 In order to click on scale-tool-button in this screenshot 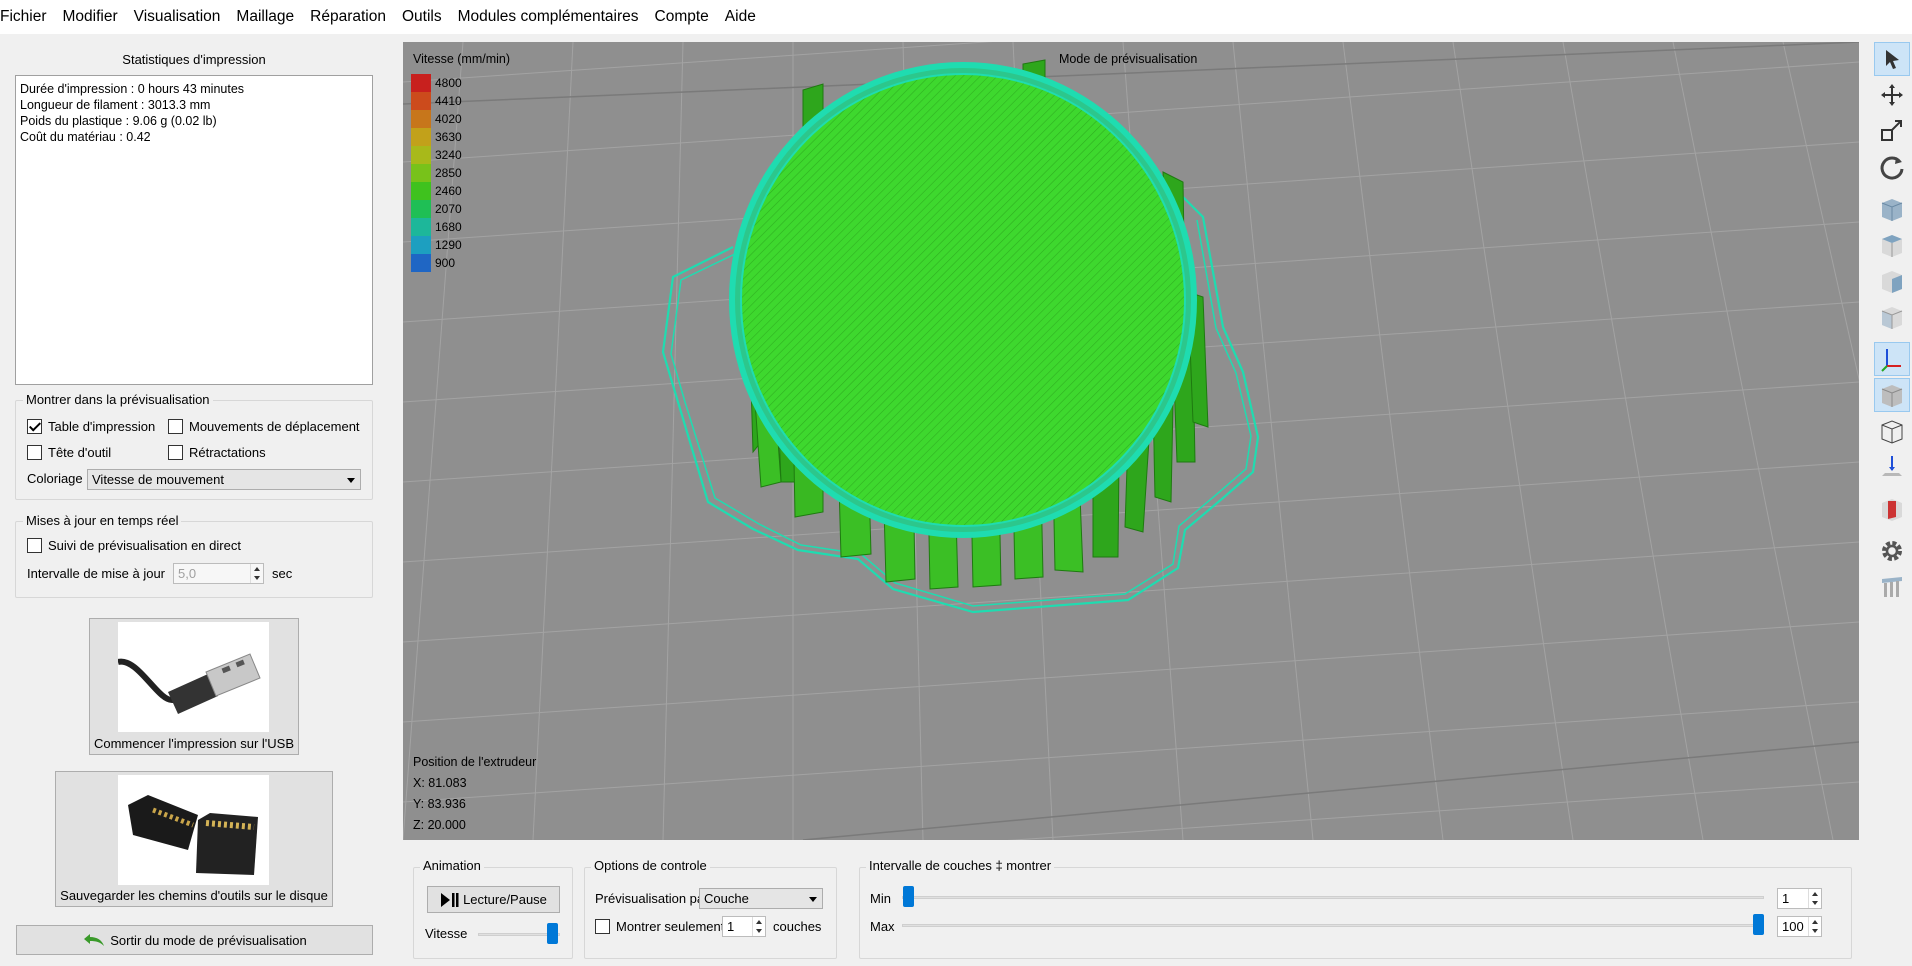, I will do `click(1892, 131)`.